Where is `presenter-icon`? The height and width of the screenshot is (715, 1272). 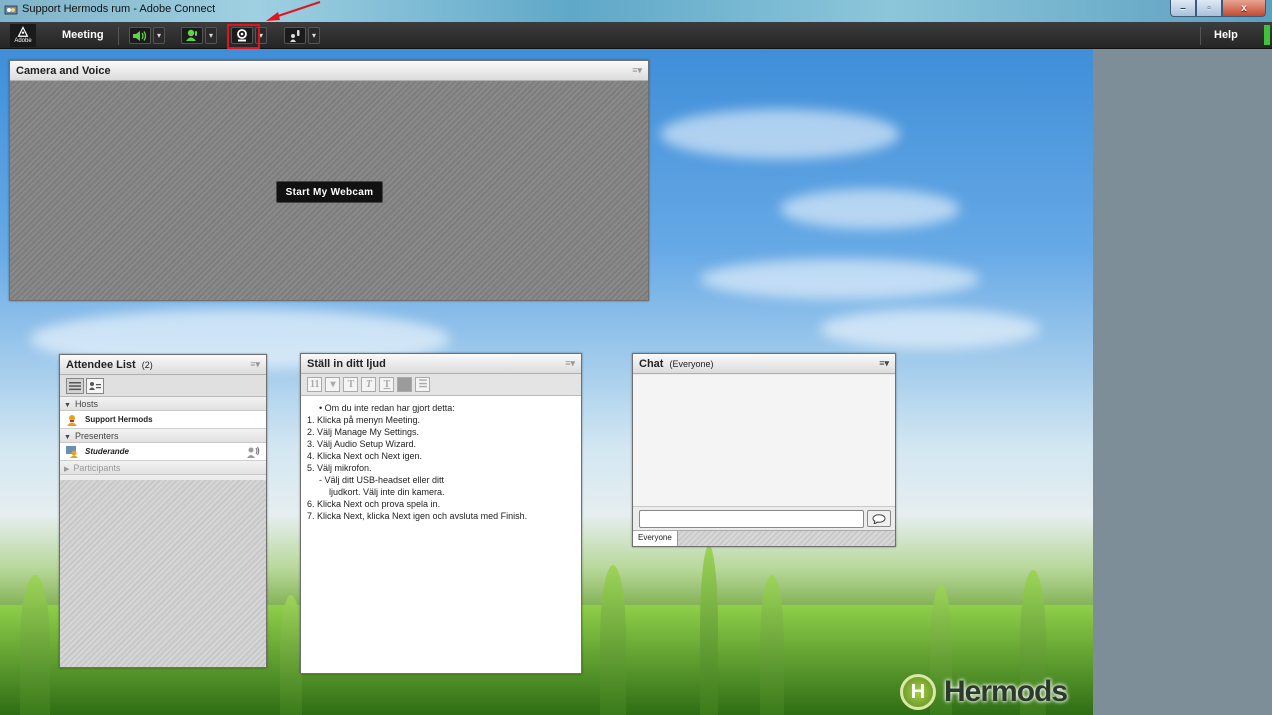
presenter-icon is located at coordinates (72, 451).